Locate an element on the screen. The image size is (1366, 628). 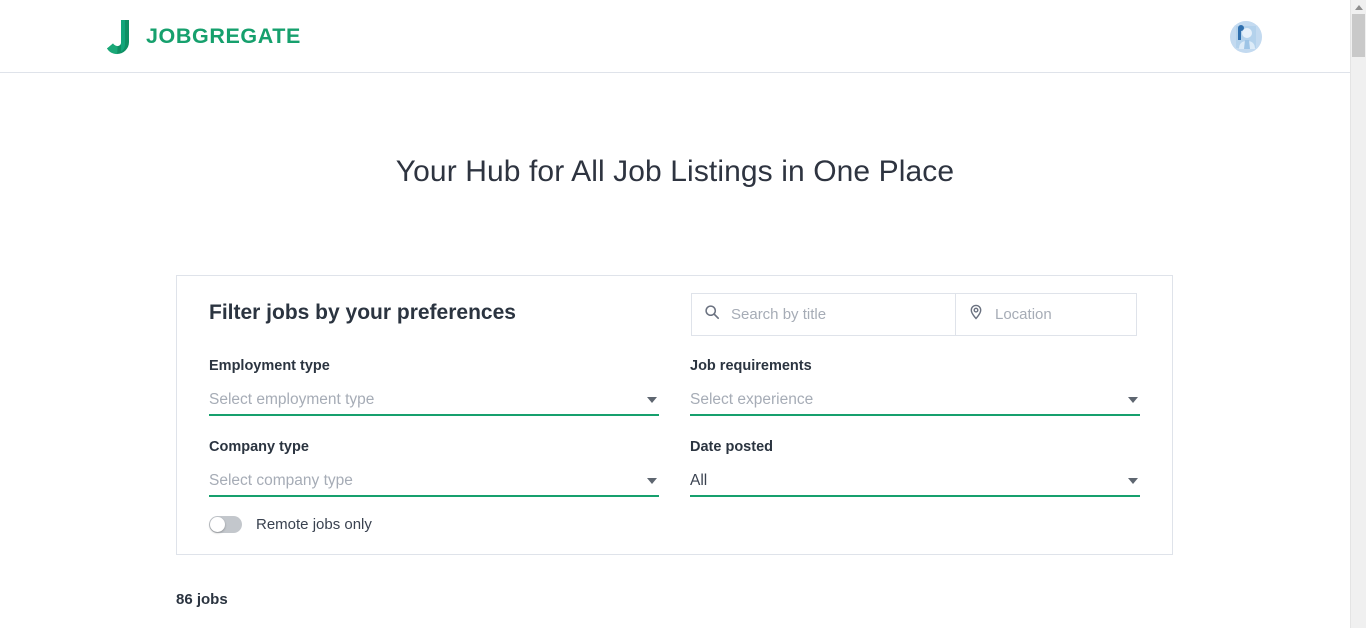
search-input is located at coordinates (836, 314).